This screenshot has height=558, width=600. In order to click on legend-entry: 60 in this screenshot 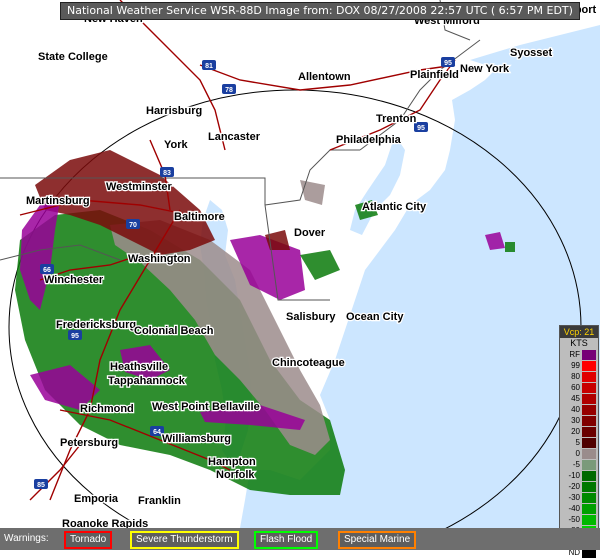, I will do `click(579, 387)`.